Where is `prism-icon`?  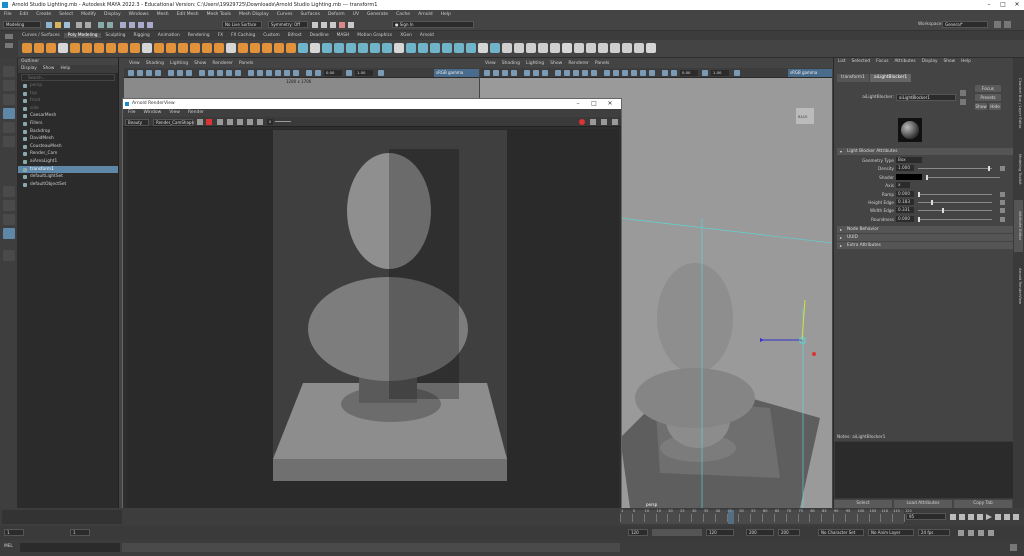 prism-icon is located at coordinates (135, 48).